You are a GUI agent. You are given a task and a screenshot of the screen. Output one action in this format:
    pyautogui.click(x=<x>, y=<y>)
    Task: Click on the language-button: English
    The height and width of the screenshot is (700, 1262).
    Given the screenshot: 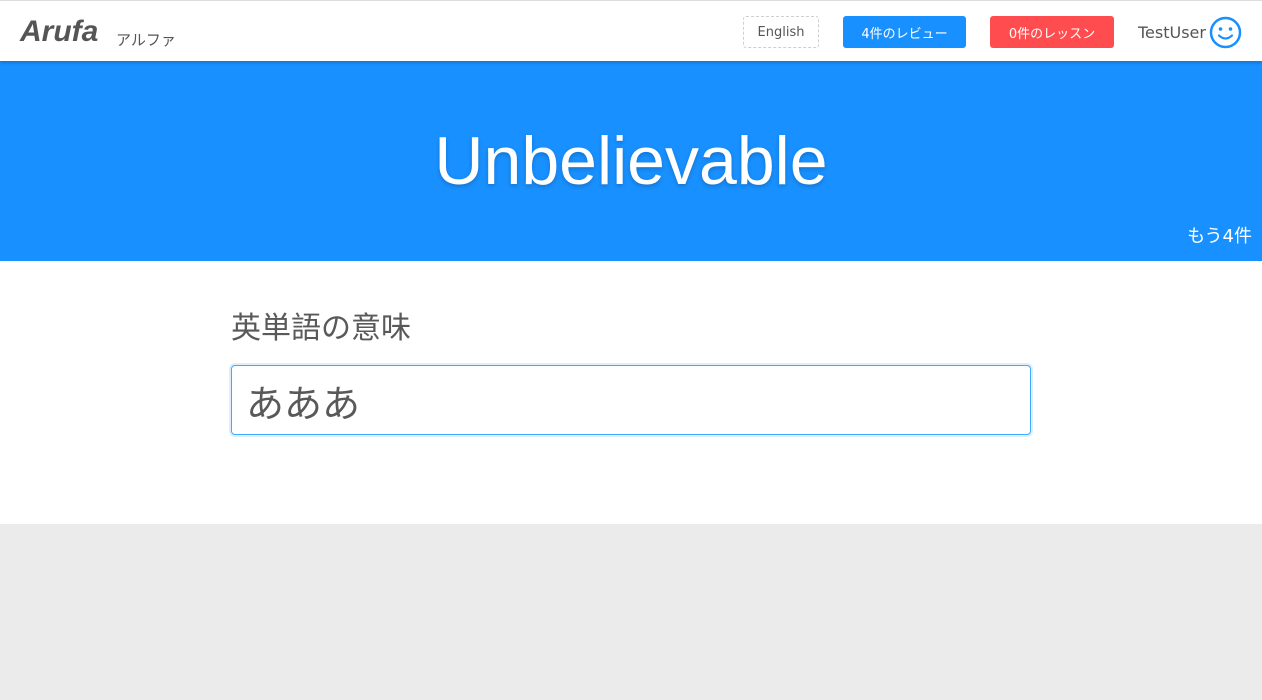 What is the action you would take?
    pyautogui.click(x=781, y=32)
    